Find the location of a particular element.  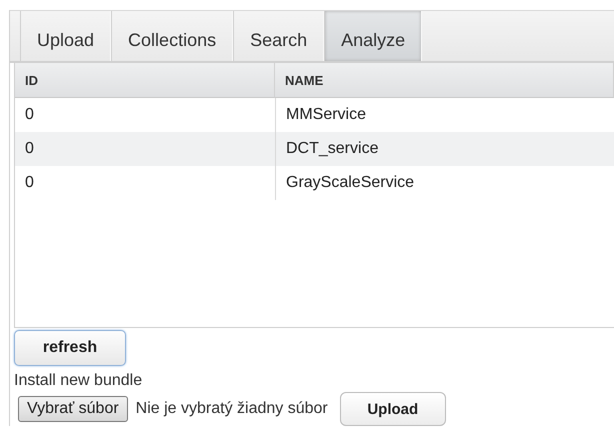

install-label: Install new bundle is located at coordinates (79, 381).